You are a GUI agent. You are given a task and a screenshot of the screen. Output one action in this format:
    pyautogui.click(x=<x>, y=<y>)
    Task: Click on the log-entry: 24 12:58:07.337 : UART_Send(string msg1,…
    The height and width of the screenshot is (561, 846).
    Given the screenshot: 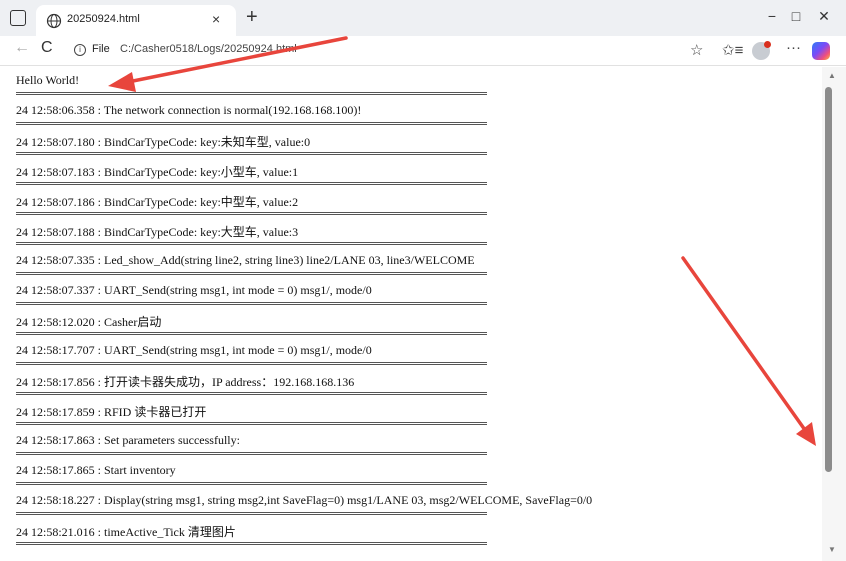 What is the action you would take?
    pyautogui.click(x=194, y=290)
    